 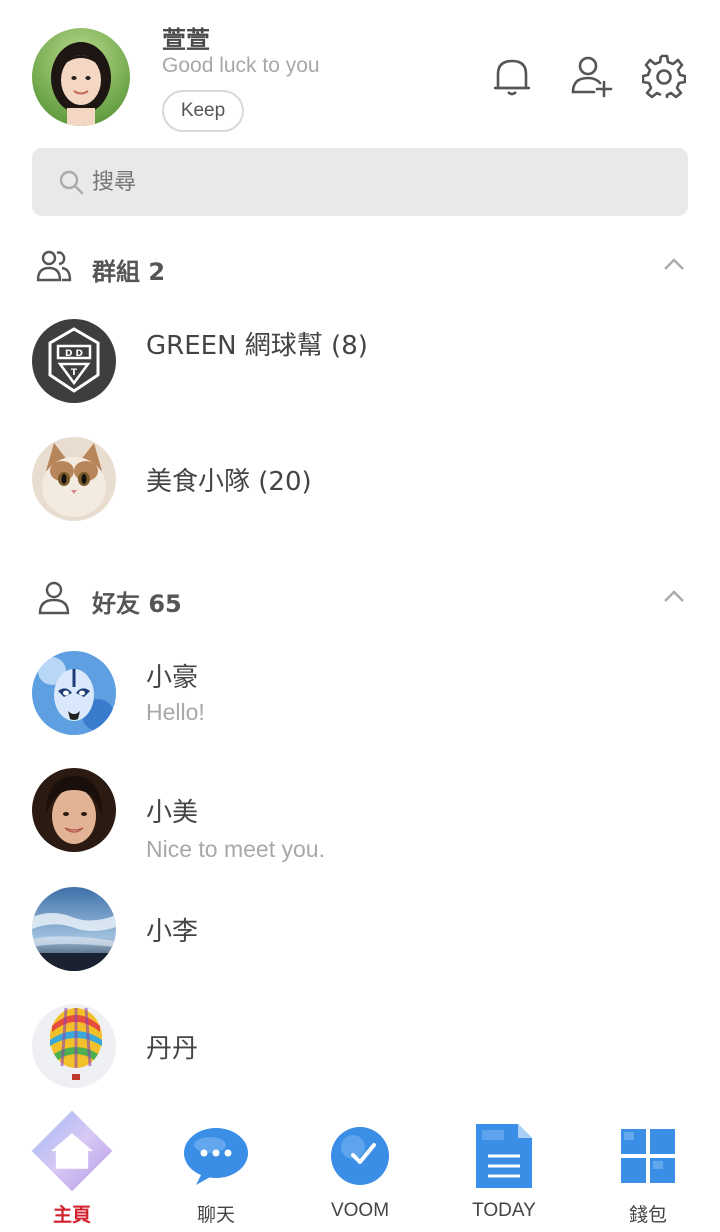 I want to click on profile-avatar, so click(x=81, y=77).